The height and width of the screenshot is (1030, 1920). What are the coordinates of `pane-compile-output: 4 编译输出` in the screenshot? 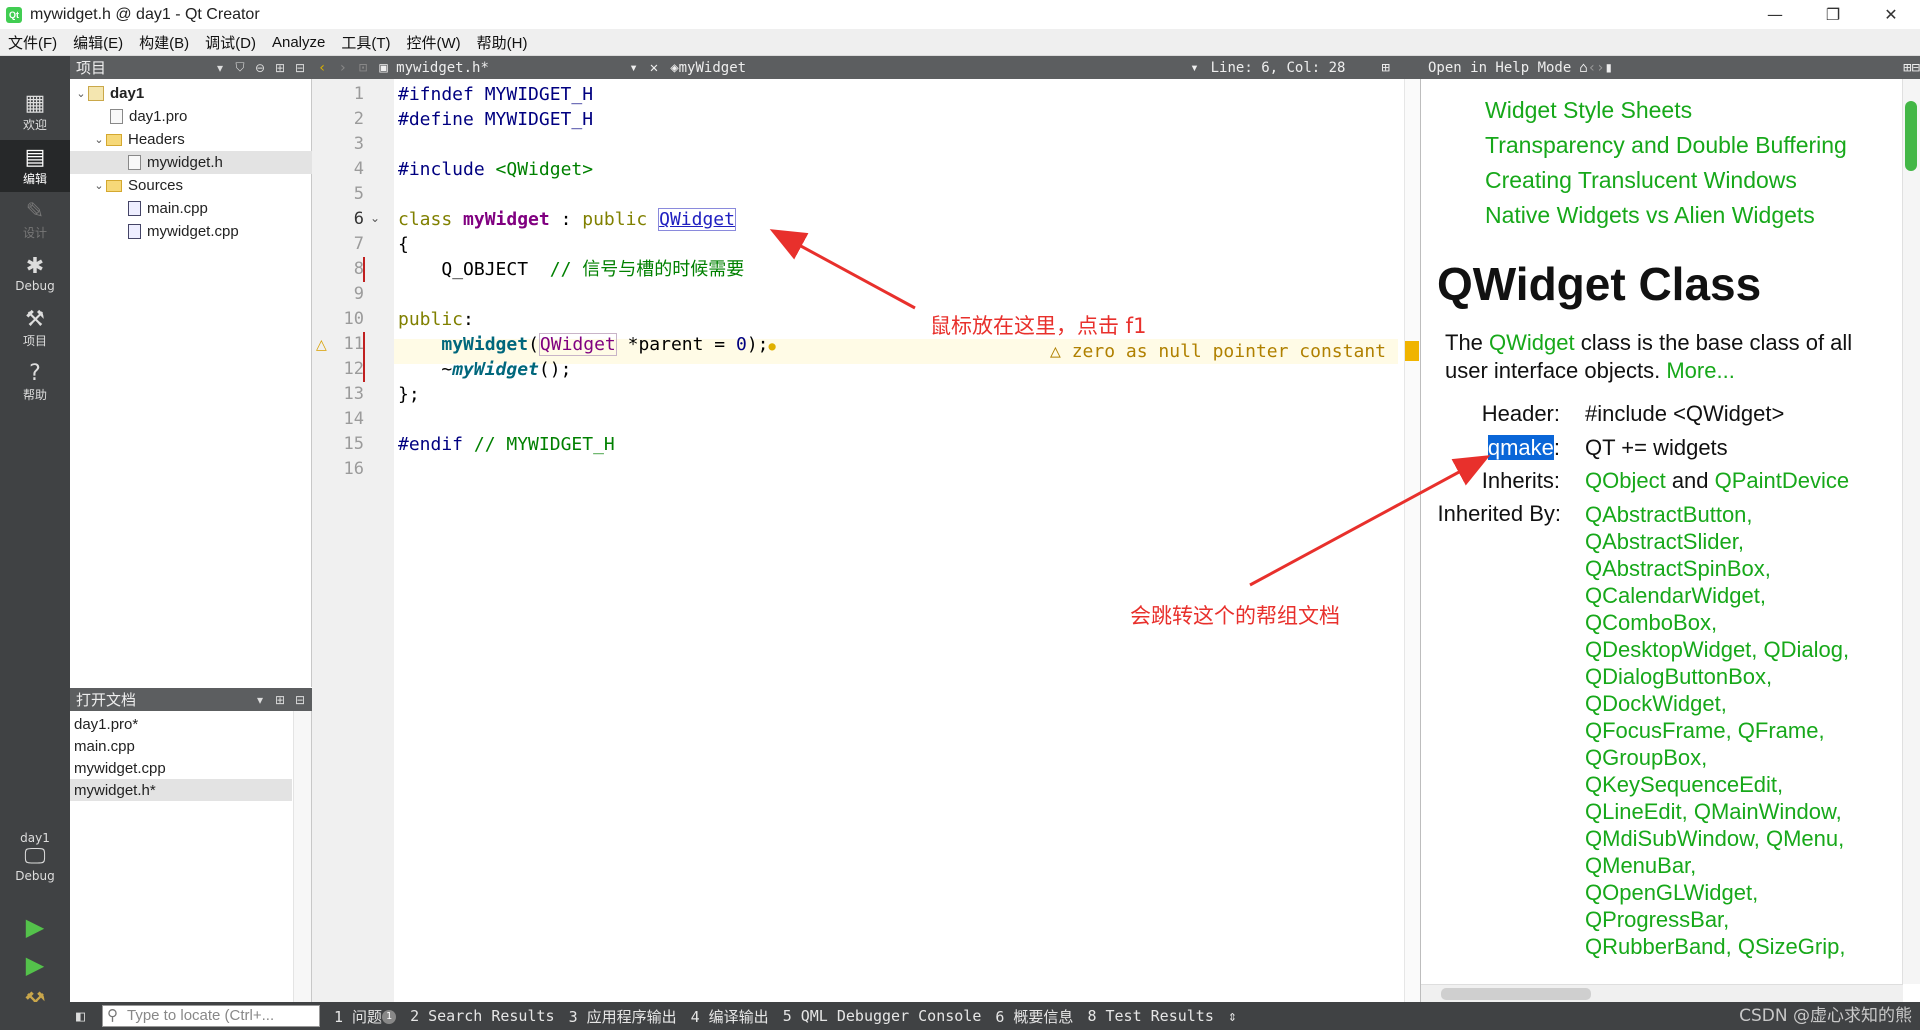 It's located at (730, 1016).